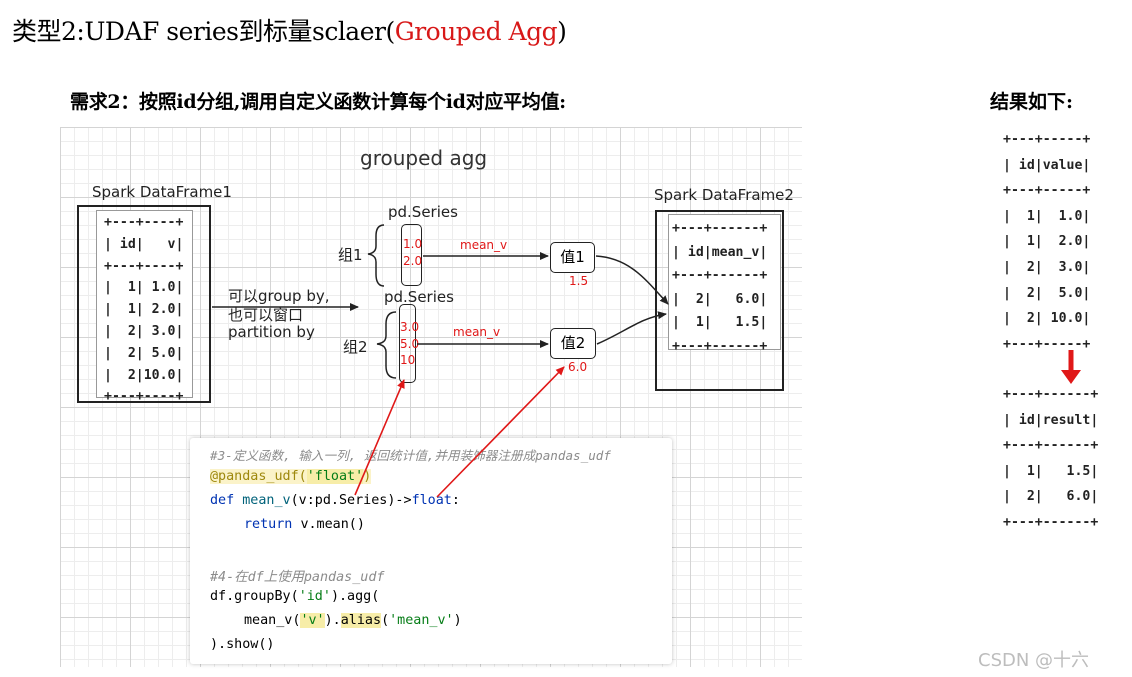 The height and width of the screenshot is (677, 1132). What do you see at coordinates (353, 620) in the screenshot?
I see `code-agg-line: mean_v('v').alias('mean_v')` at bounding box center [353, 620].